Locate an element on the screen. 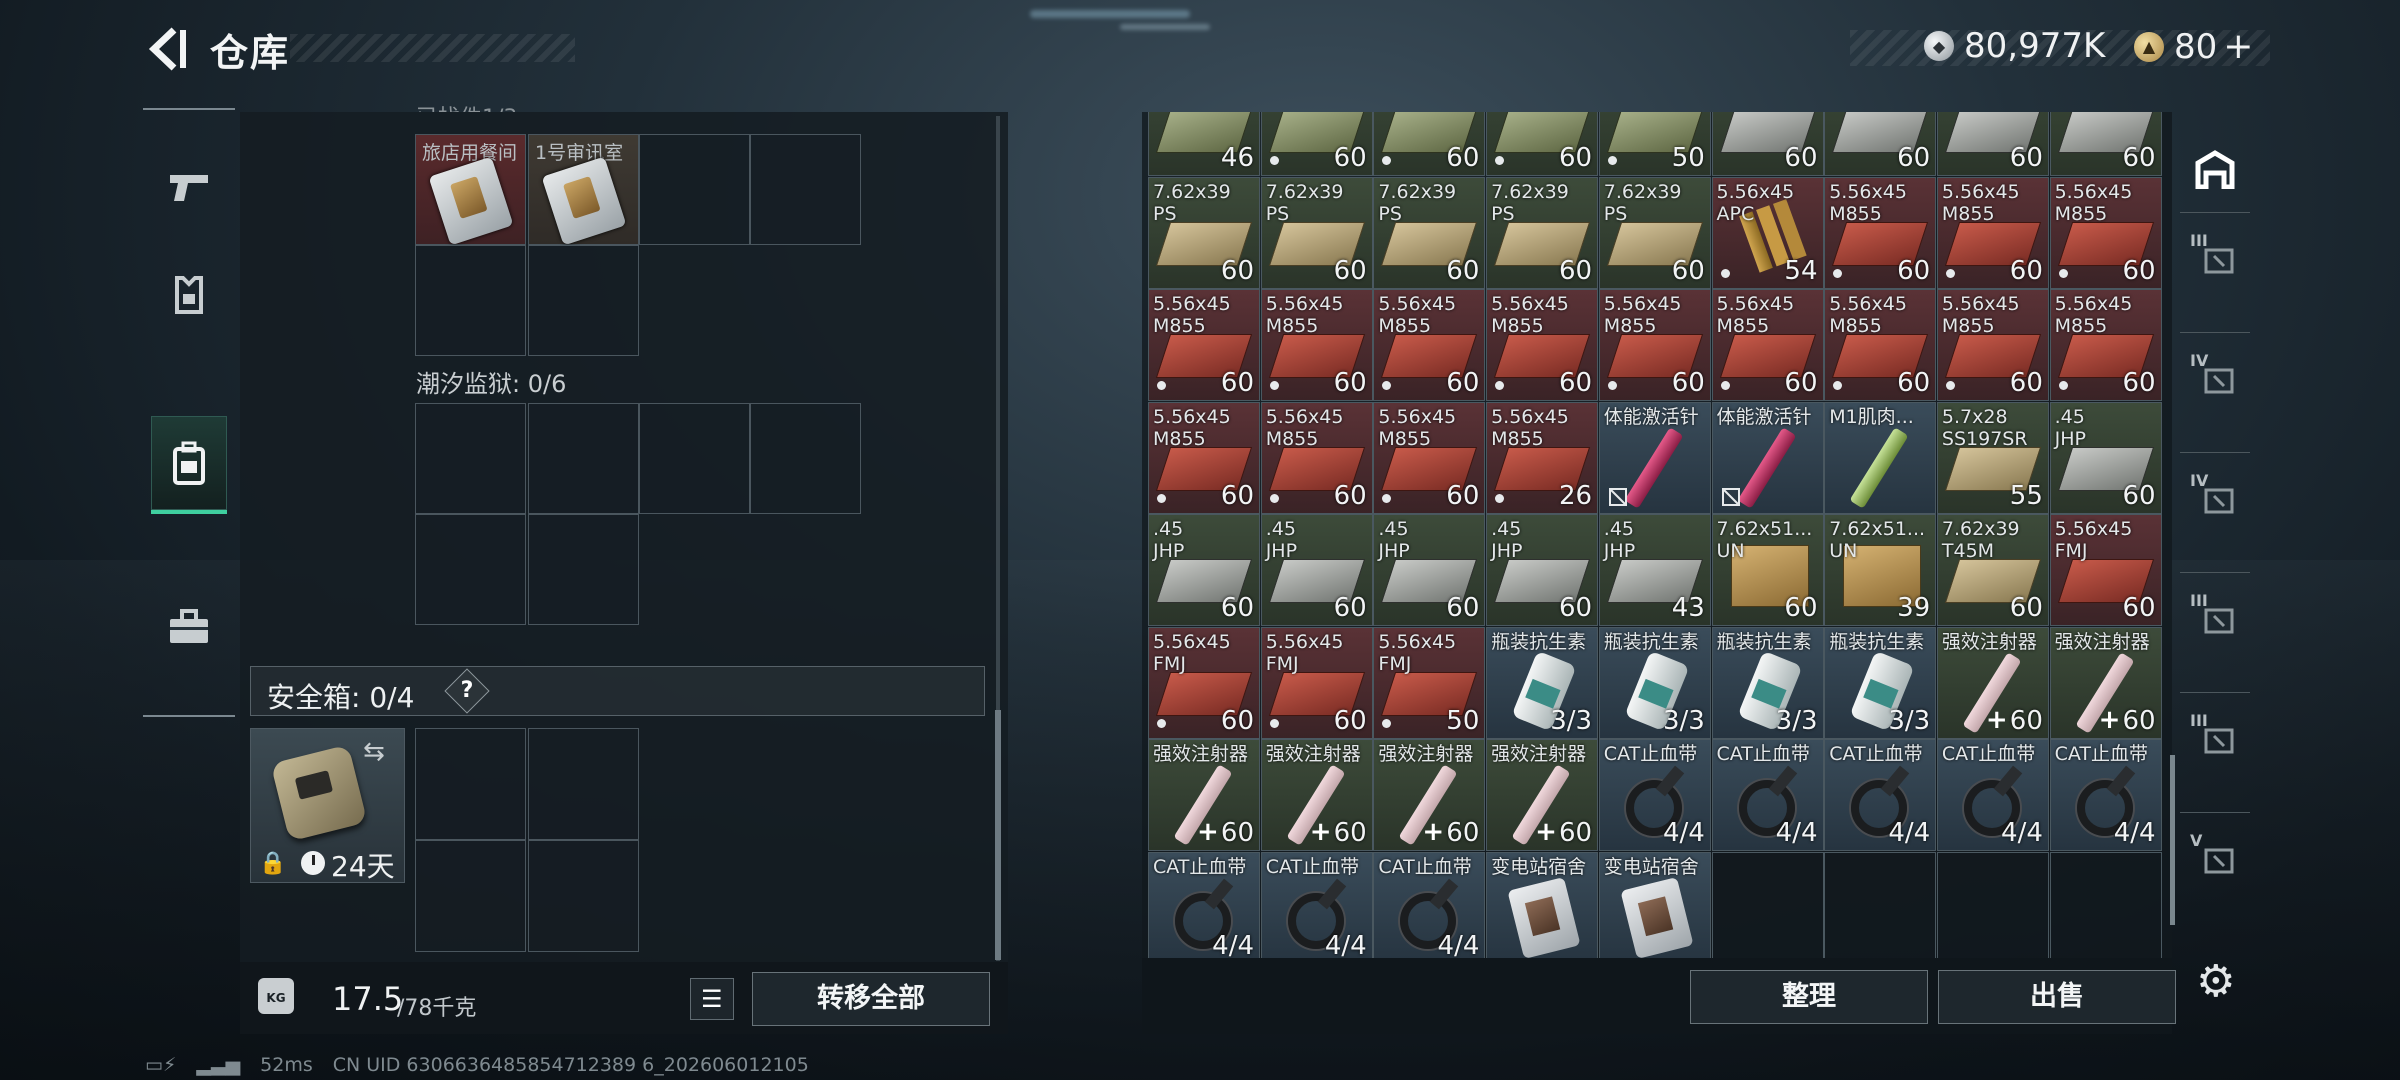 The width and height of the screenshot is (2400, 1080). gold-currency: ▲ 80 + is located at coordinates (2193, 46).